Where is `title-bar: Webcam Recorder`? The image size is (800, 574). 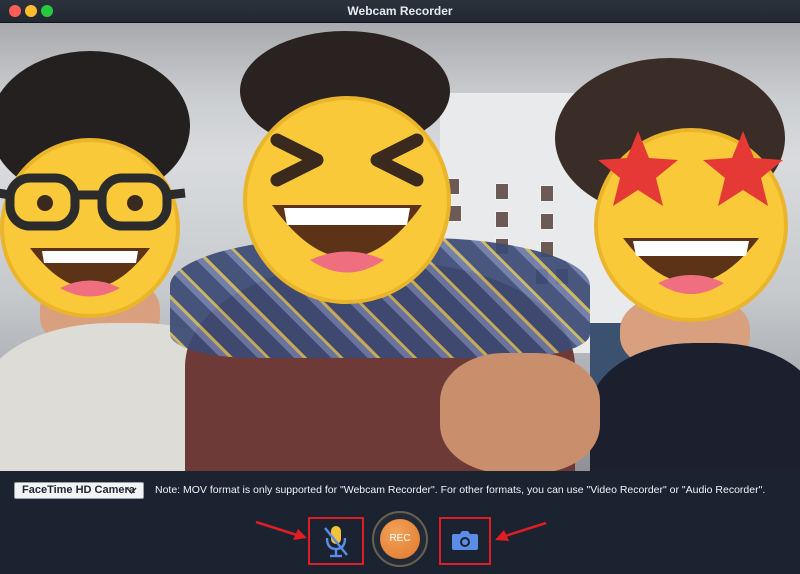 title-bar: Webcam Recorder is located at coordinates (400, 11).